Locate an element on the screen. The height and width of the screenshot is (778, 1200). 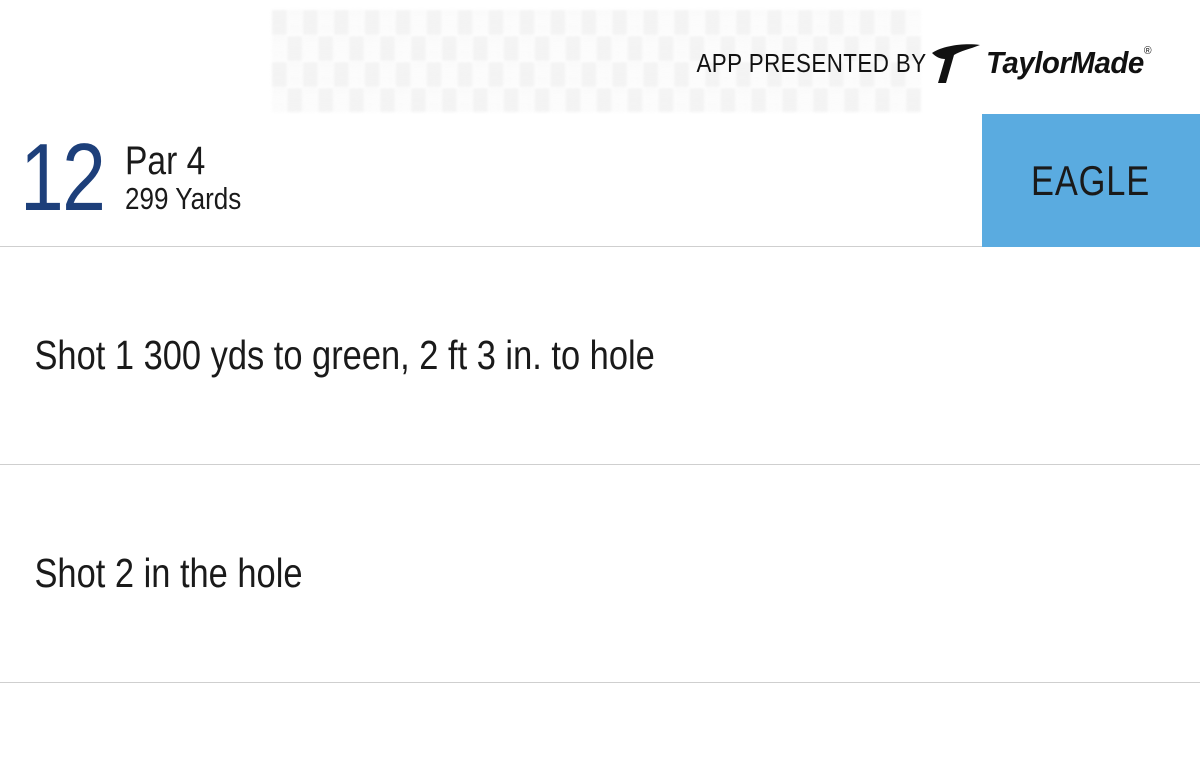
brand-name: TaylorMade® is located at coordinates (1069, 62).